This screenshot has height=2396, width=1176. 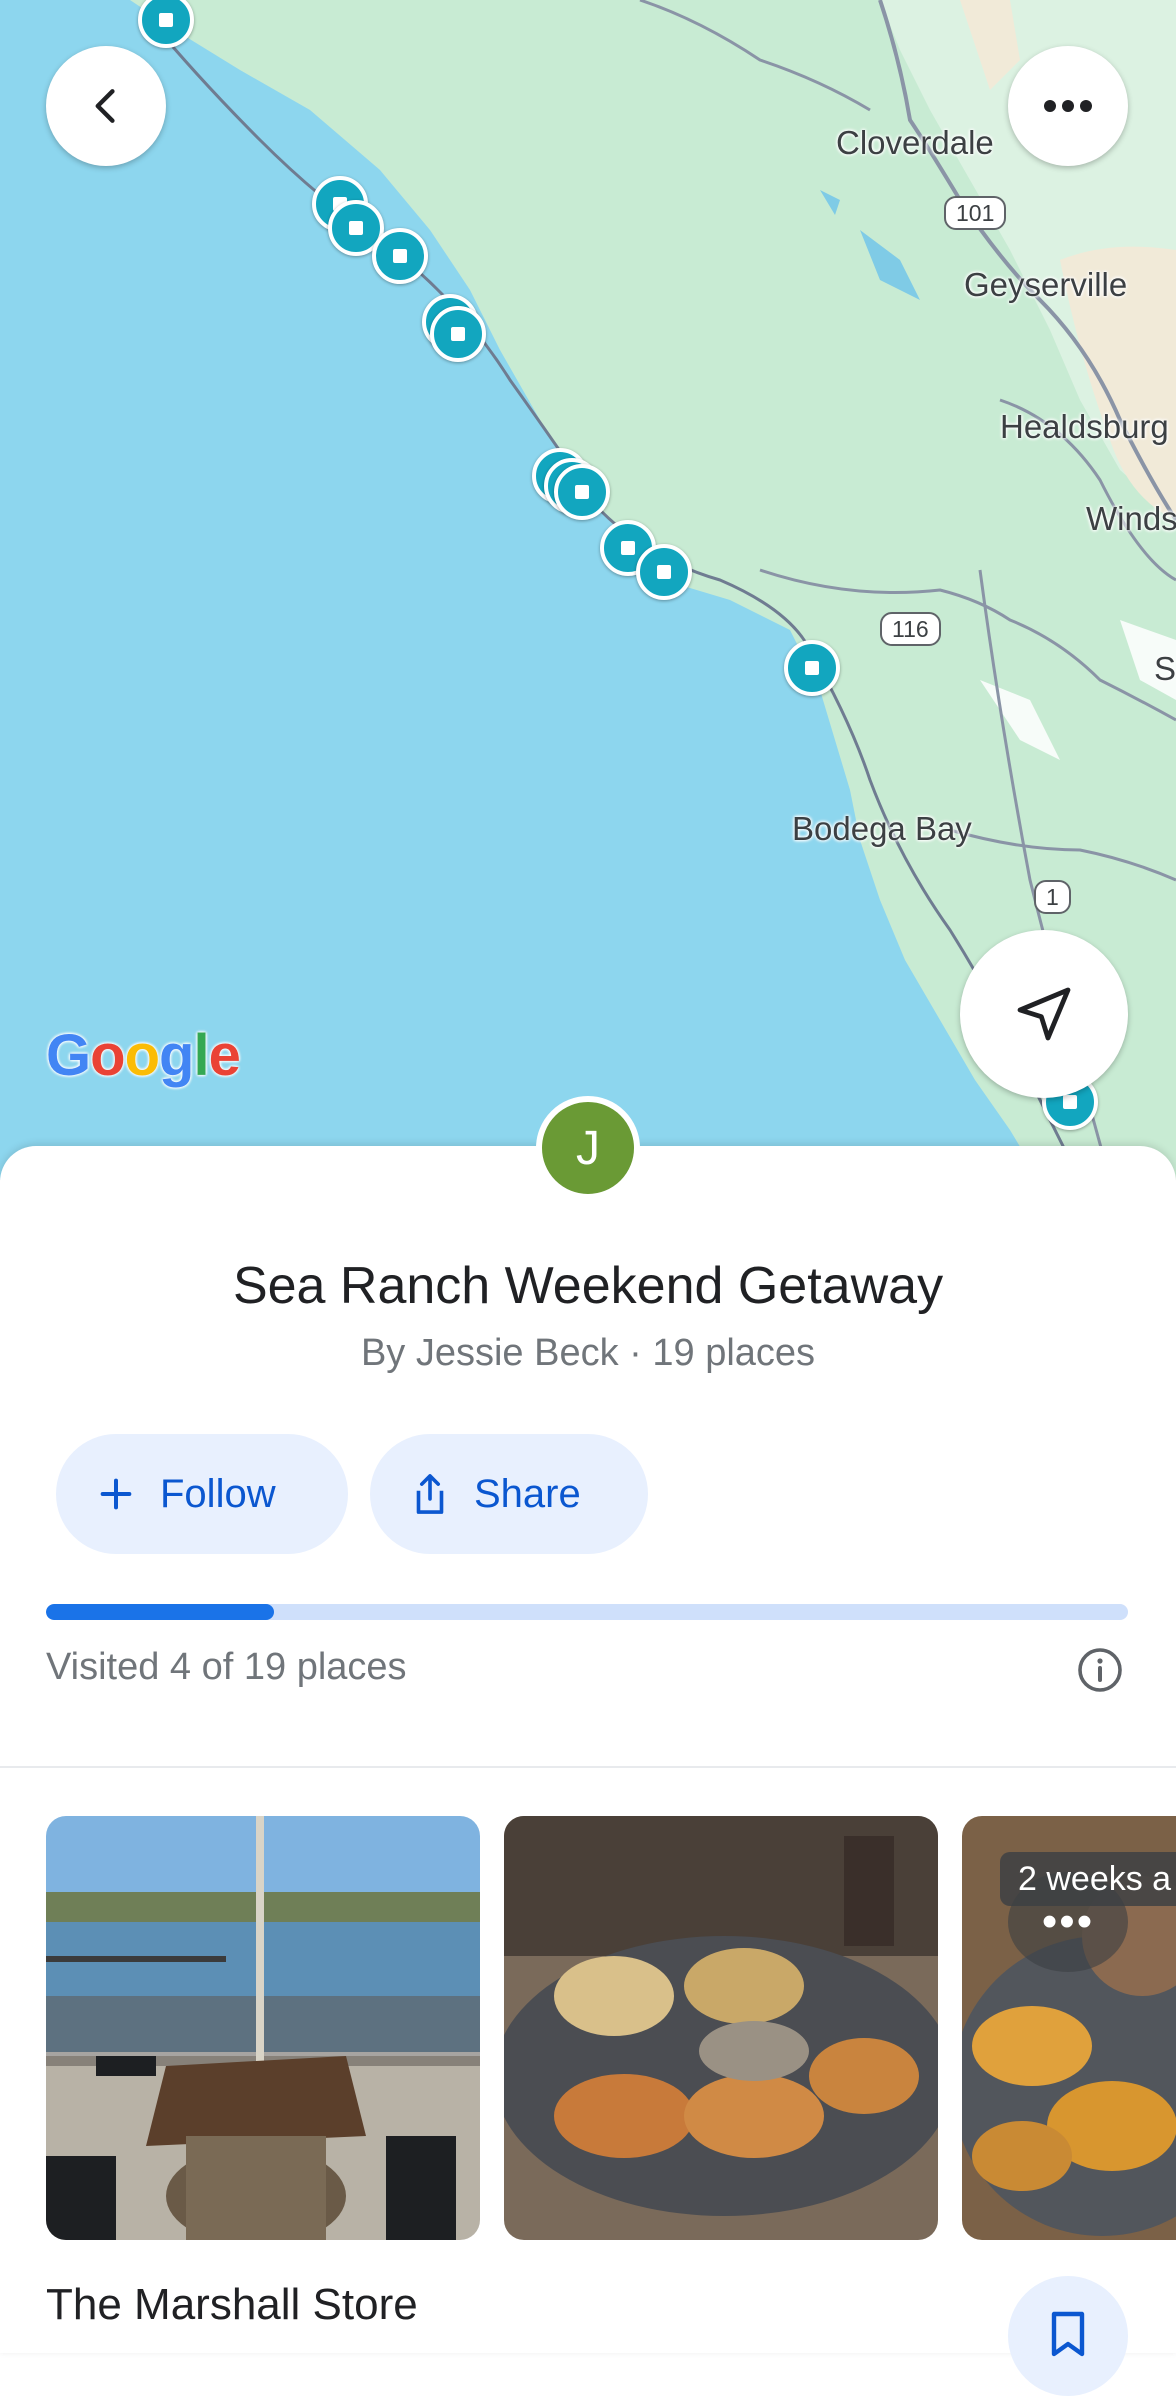 I want to click on map-label-geyserville: Geyserville, so click(x=1046, y=284).